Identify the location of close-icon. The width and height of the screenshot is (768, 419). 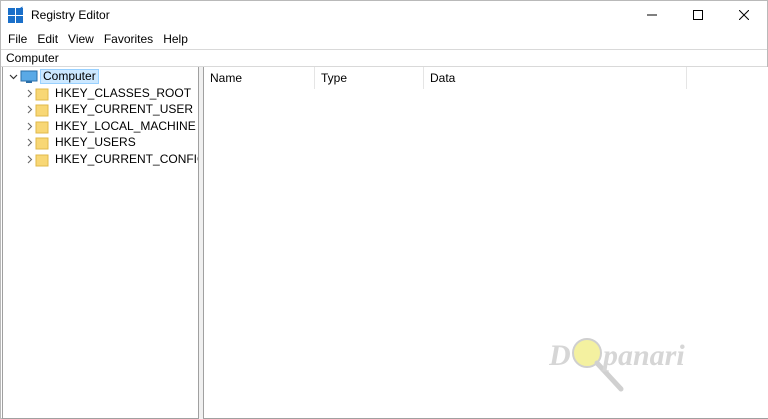
(744, 15).